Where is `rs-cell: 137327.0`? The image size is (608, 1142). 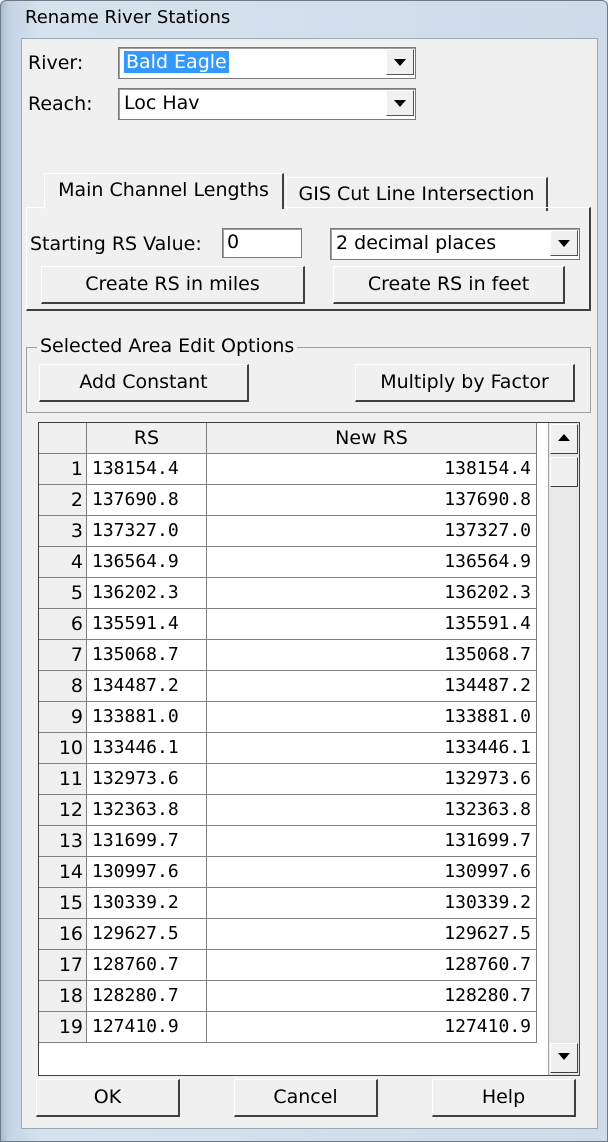 rs-cell: 137327.0 is located at coordinates (147, 531).